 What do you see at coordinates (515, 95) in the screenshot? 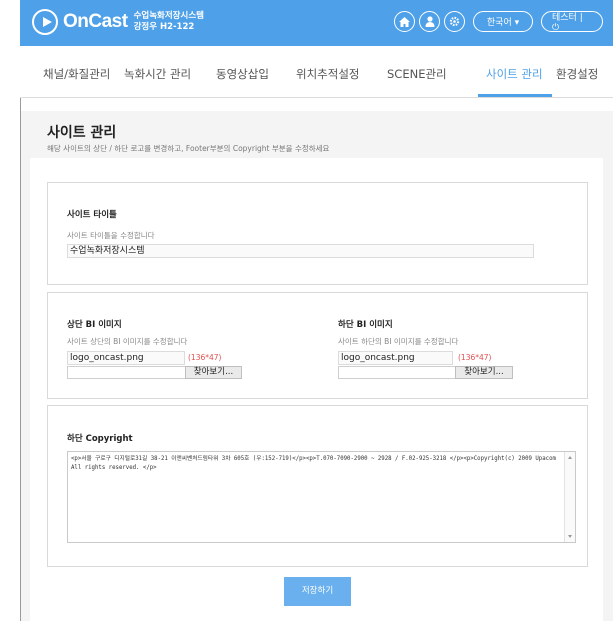
I see `active-tab-indicator` at bounding box center [515, 95].